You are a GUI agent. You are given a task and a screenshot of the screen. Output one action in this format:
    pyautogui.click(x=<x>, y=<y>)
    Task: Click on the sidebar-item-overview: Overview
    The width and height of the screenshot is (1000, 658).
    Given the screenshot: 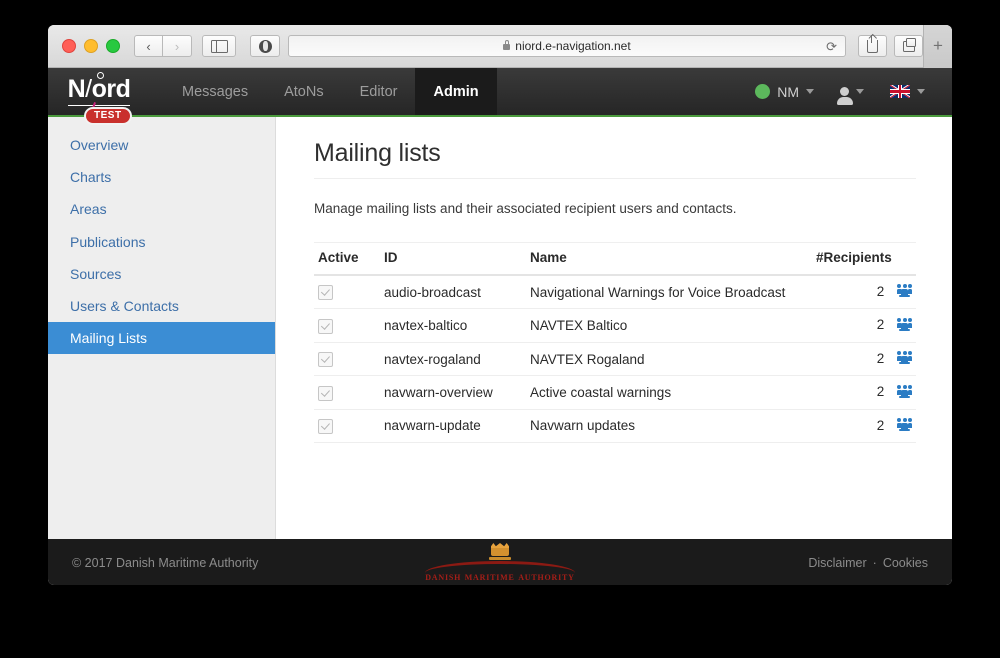 What is the action you would take?
    pyautogui.click(x=161, y=145)
    